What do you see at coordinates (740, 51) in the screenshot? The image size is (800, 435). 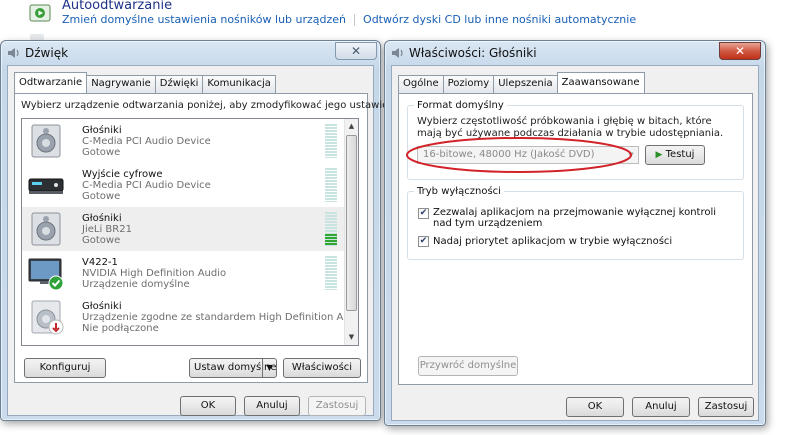 I see `properties-close-button: ✕` at bounding box center [740, 51].